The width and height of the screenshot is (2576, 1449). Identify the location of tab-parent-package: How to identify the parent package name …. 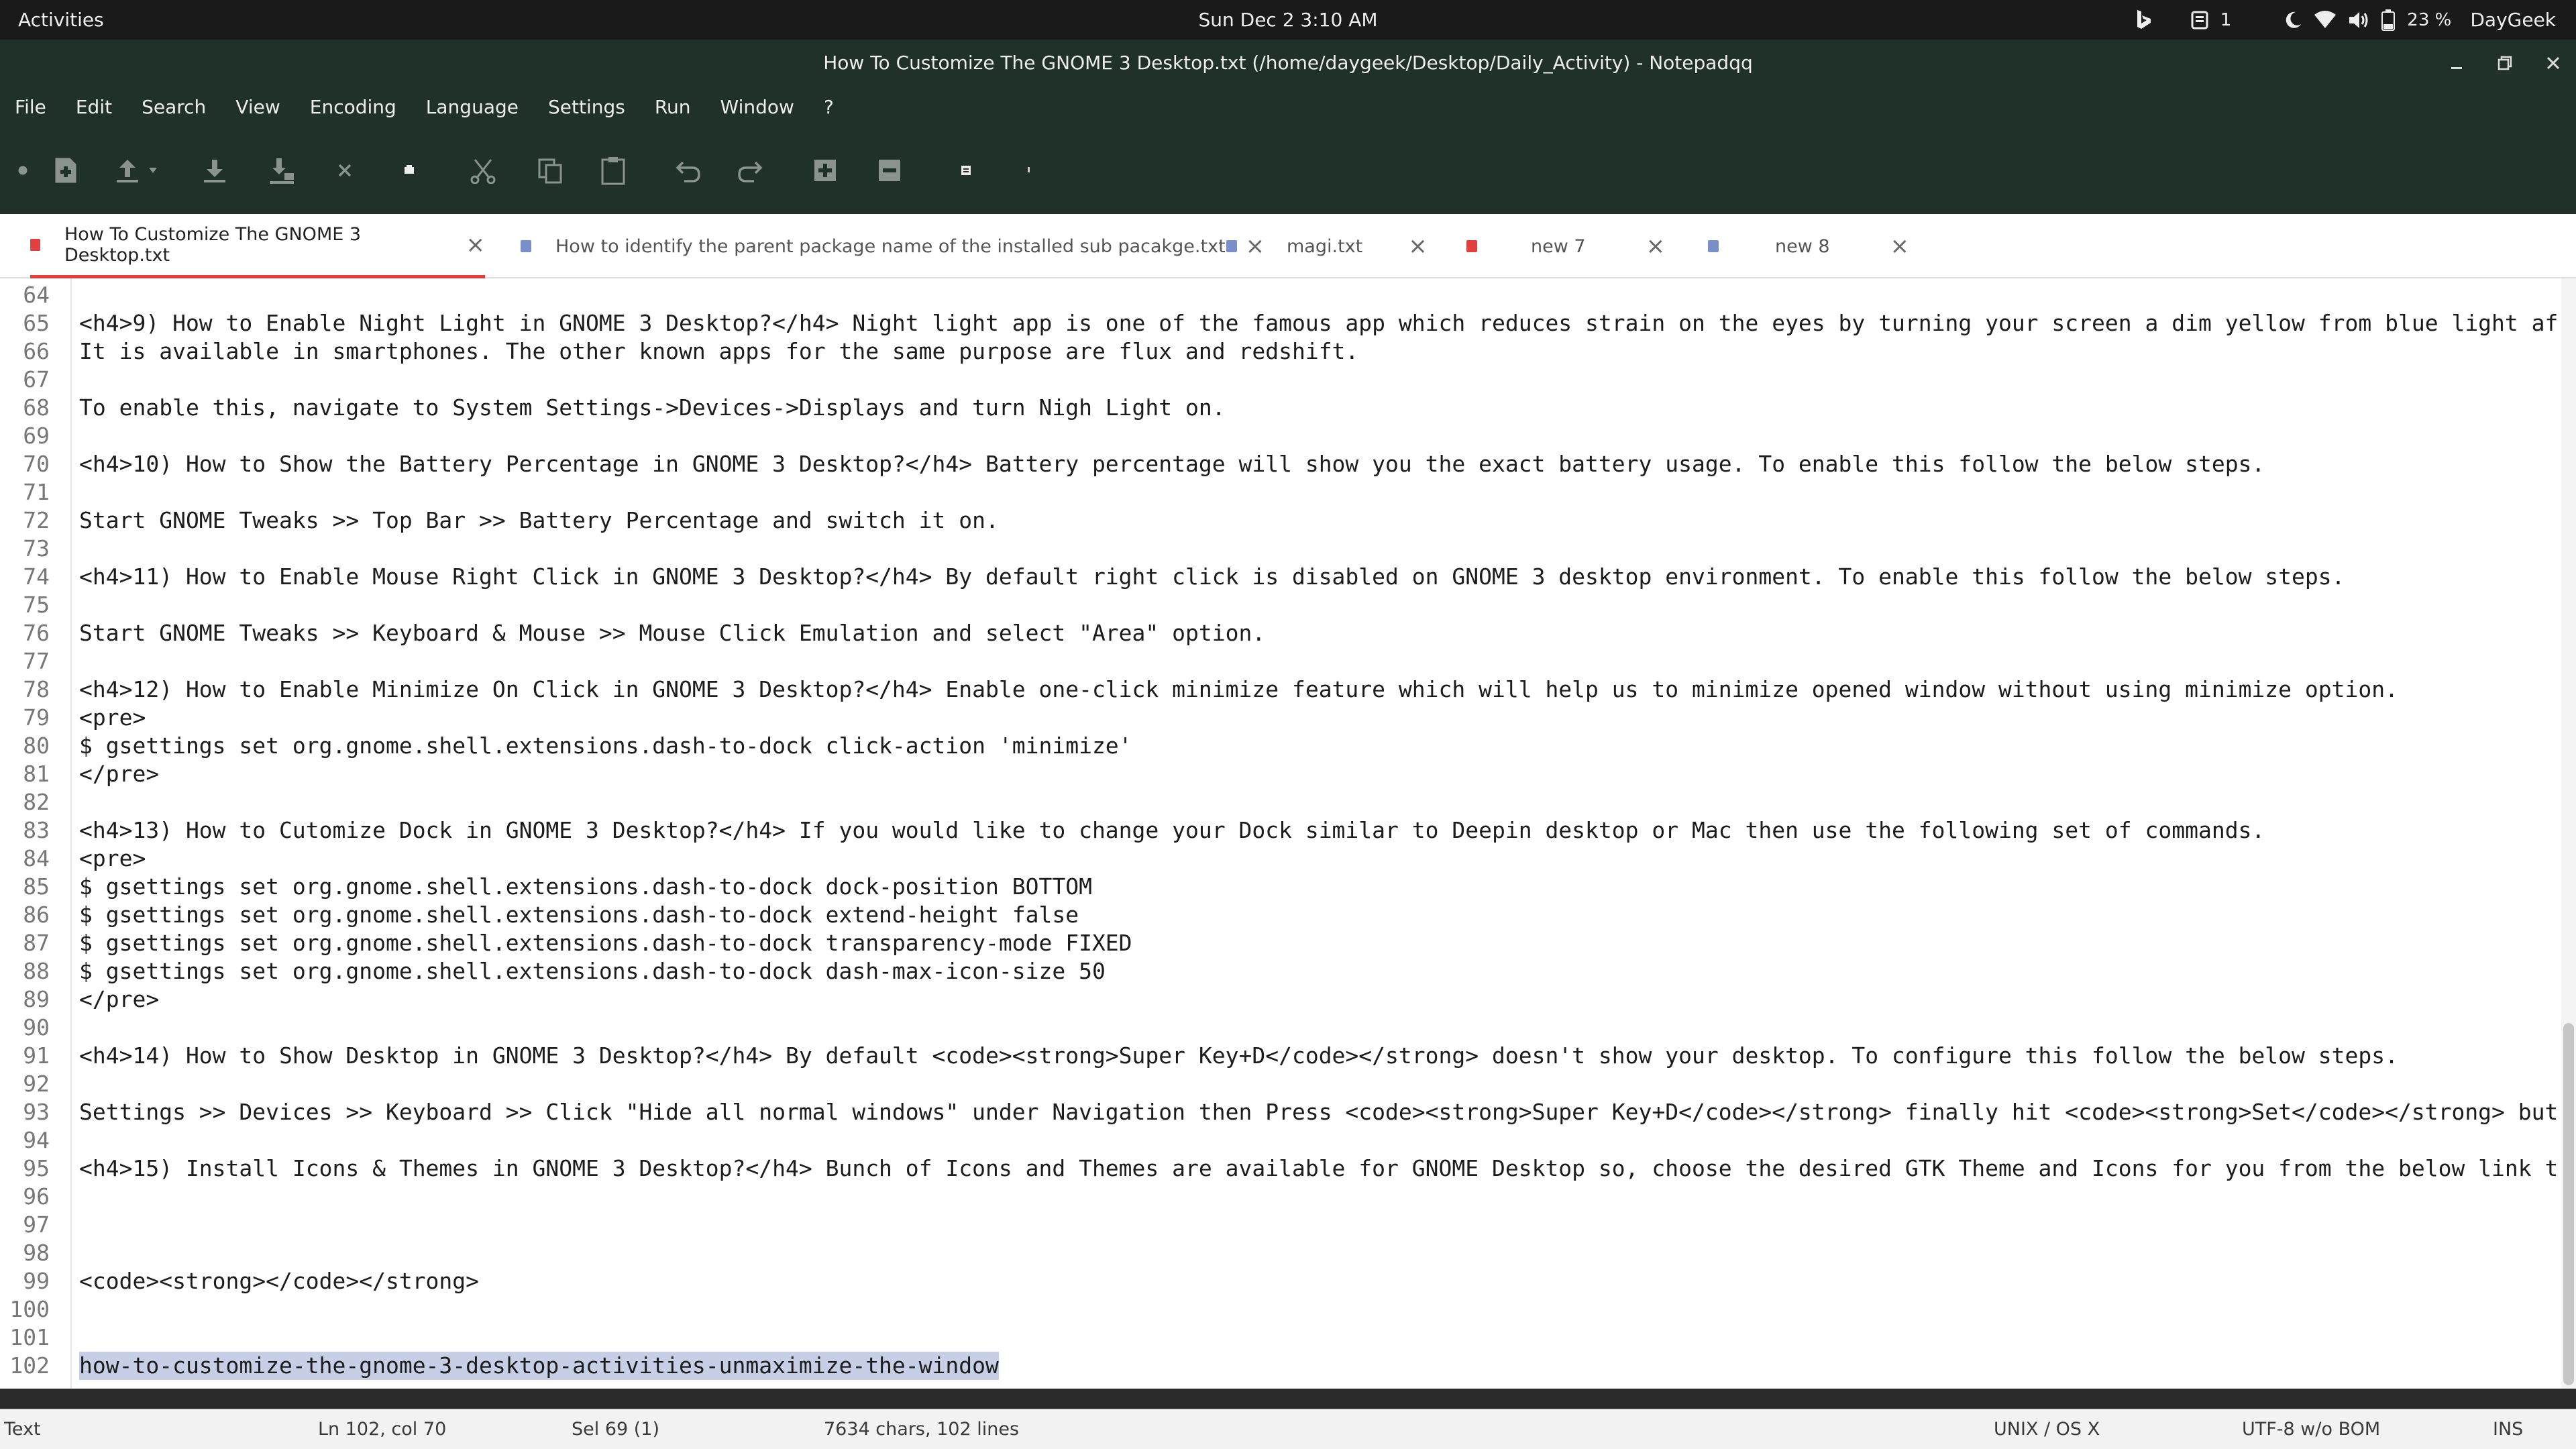
(893, 246).